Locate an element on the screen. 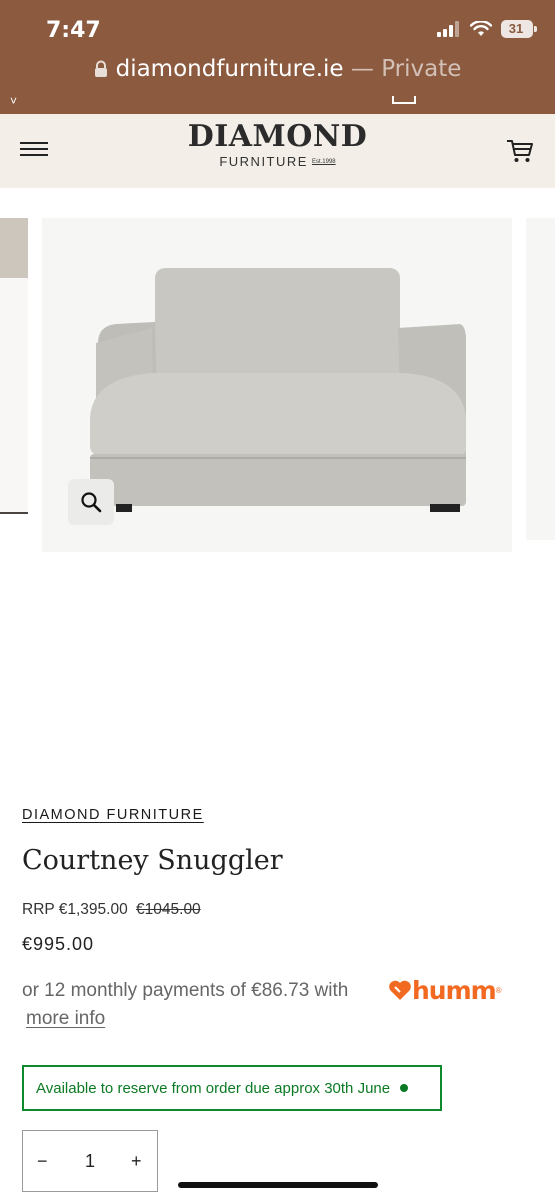 This screenshot has width=555, height=1200. signal-icon is located at coordinates (448, 29).